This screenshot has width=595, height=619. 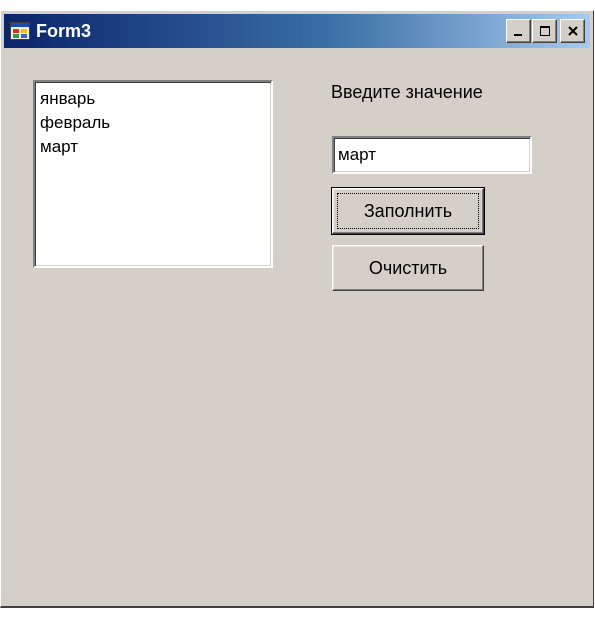 I want to click on maximize-button, so click(x=544, y=31).